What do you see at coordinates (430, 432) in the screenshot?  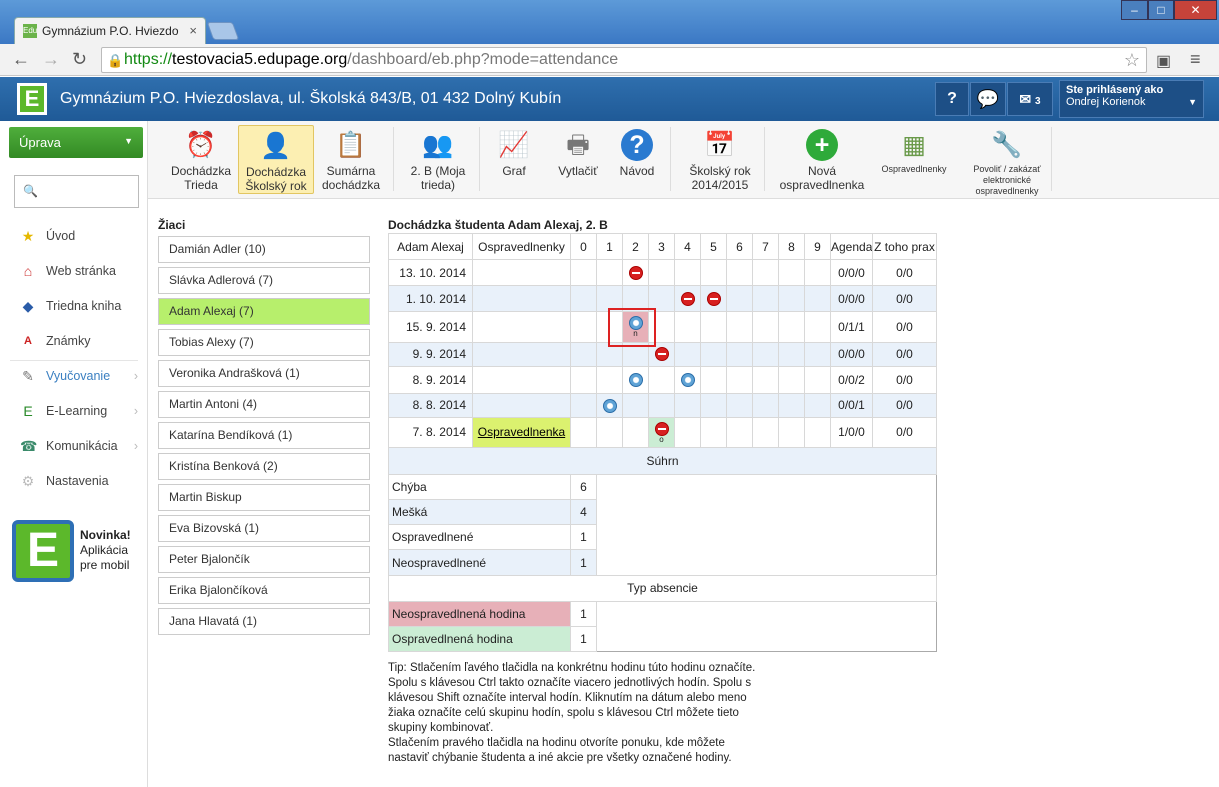 I see `row-date: 7. 8. 2014` at bounding box center [430, 432].